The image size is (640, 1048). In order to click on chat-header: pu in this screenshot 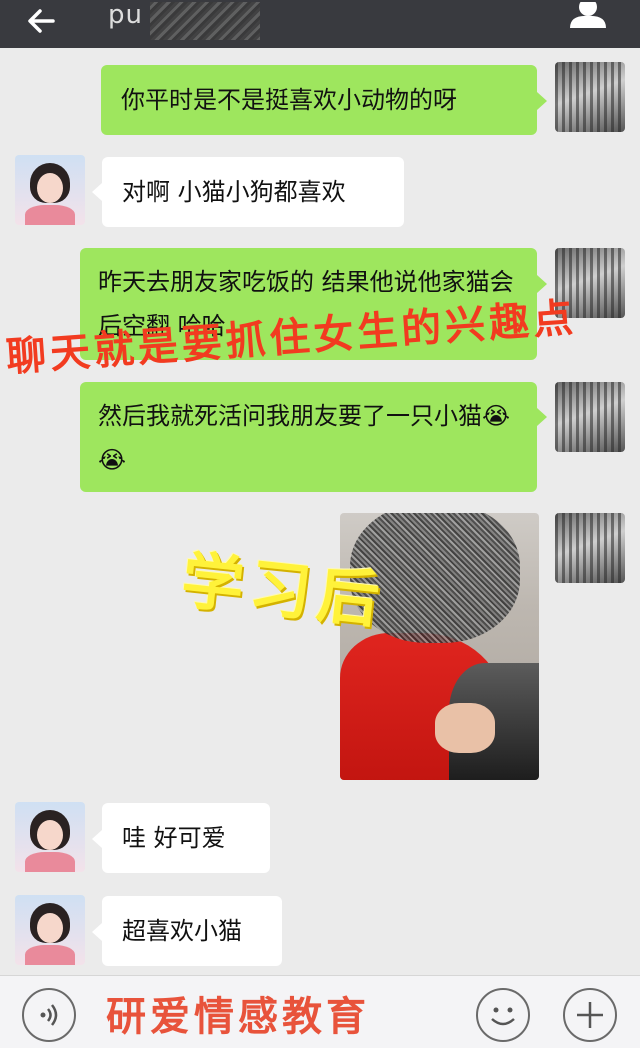, I will do `click(320, 24)`.